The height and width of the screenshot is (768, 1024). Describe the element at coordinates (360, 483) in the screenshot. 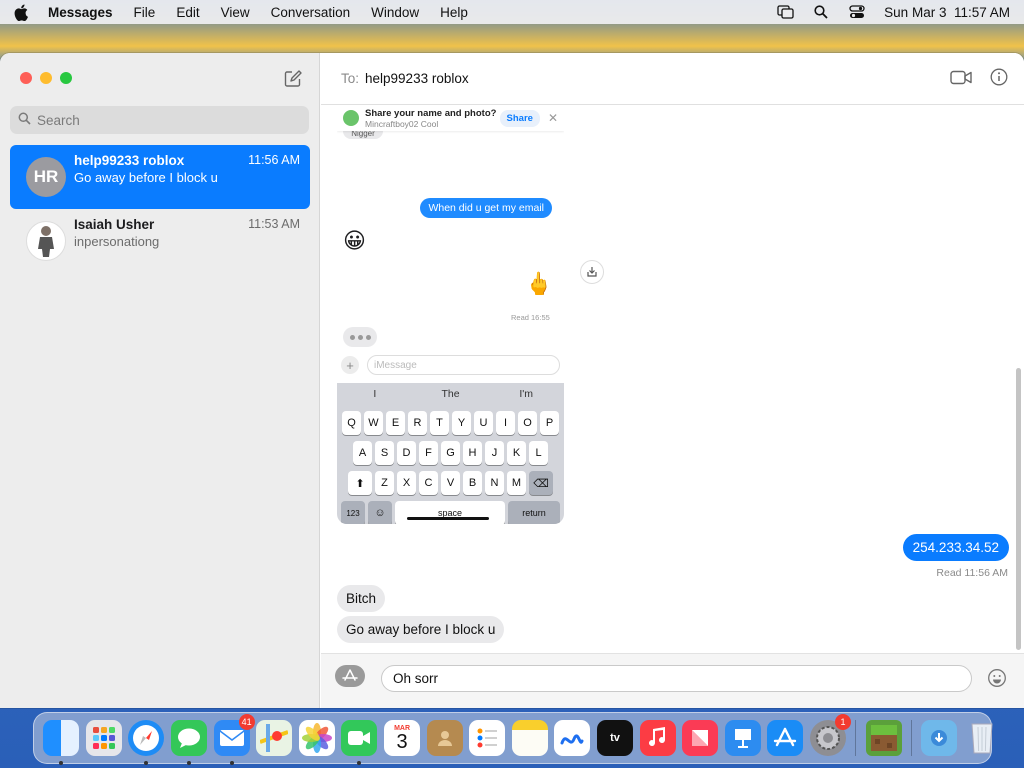

I see `screenshot-shift-key: ⬆` at that location.